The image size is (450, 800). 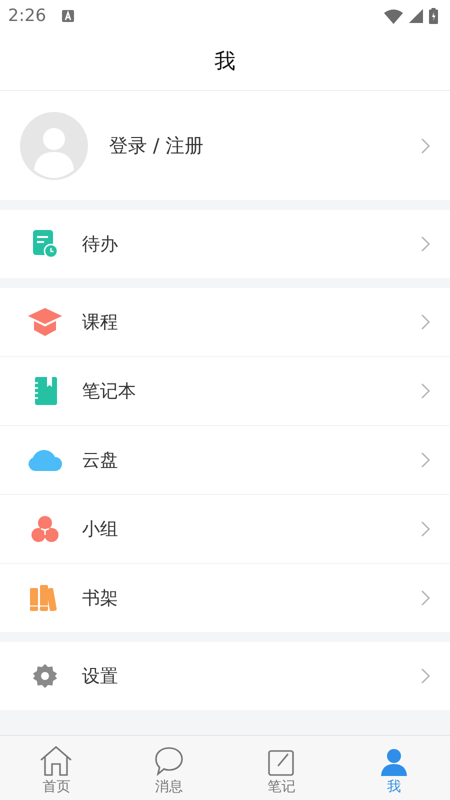 I want to click on menu-label: 云盘, so click(x=100, y=460).